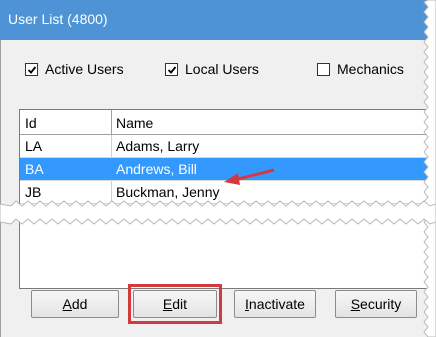 This screenshot has height=337, width=436. What do you see at coordinates (249, 176) in the screenshot?
I see `annotation-arrow` at bounding box center [249, 176].